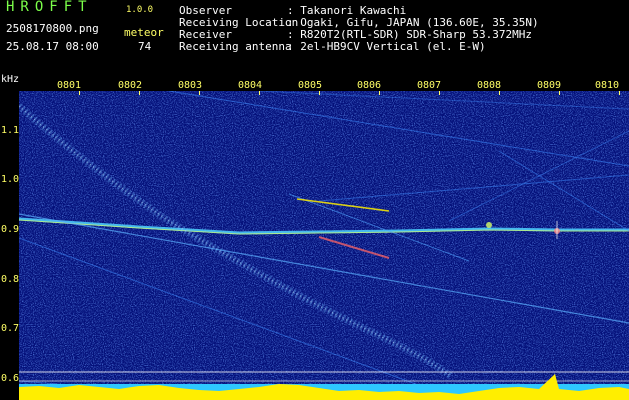  Describe the element at coordinates (489, 225) in the screenshot. I see `meteor-echo-point` at that location.